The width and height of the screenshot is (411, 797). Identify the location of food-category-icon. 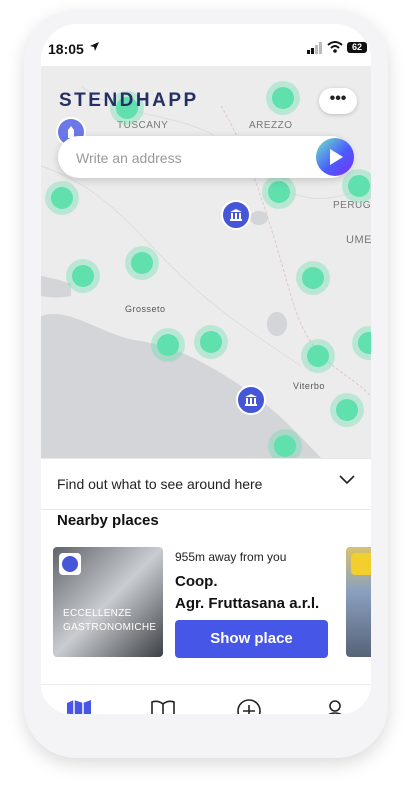
(70, 564).